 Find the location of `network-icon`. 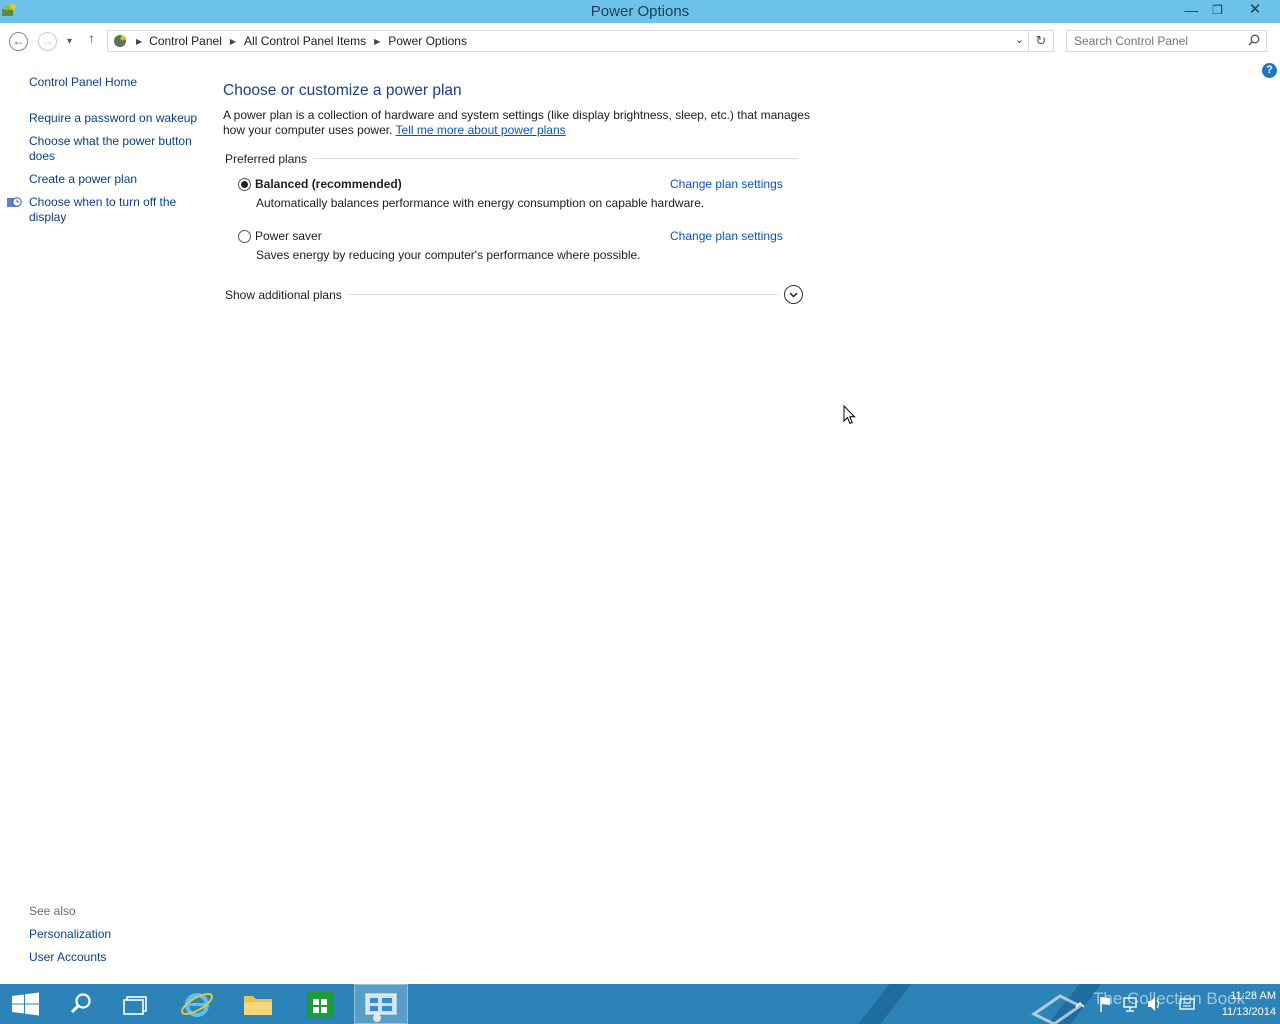

network-icon is located at coordinates (1130, 1004).